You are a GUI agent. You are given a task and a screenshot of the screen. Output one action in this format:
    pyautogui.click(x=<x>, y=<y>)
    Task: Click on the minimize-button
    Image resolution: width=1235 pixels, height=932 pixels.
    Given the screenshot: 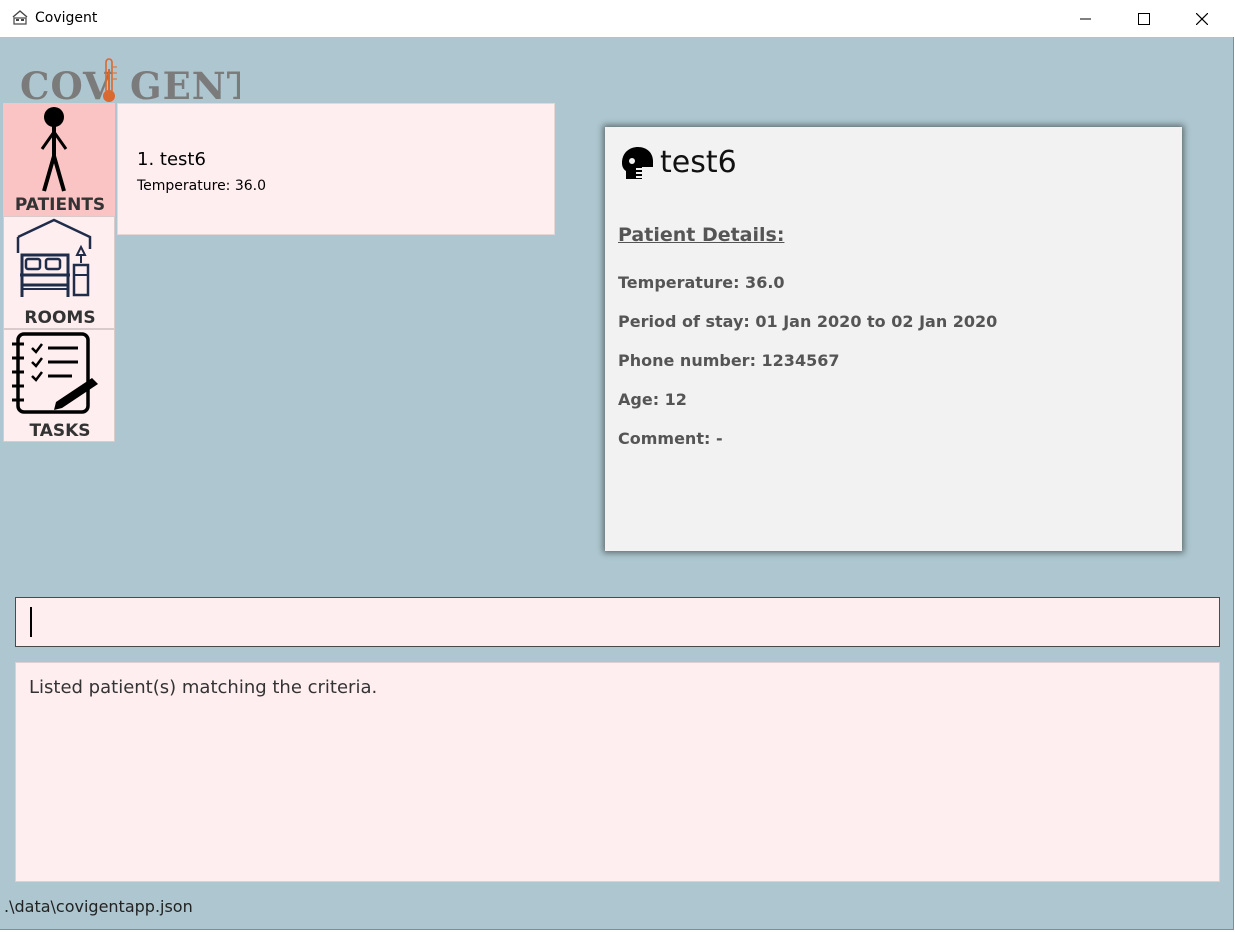 What is the action you would take?
    pyautogui.click(x=1086, y=18)
    